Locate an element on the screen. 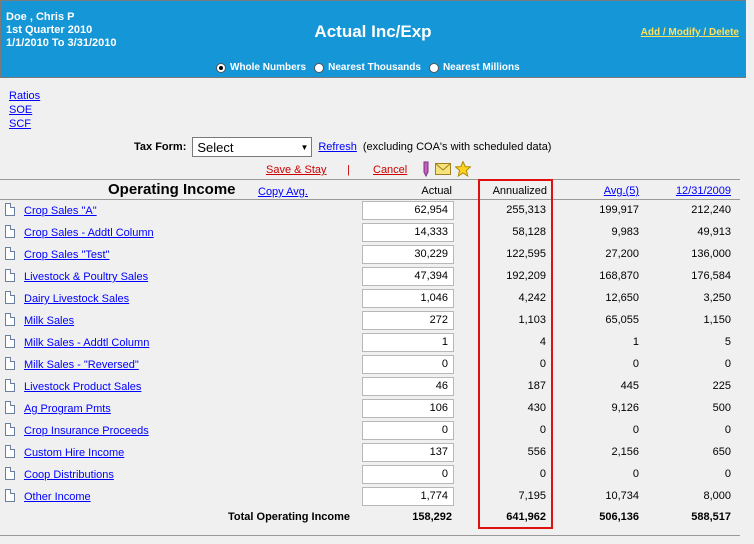 The width and height of the screenshot is (754, 544). col-header-date-link: 12/31/2009 is located at coordinates (695, 191).